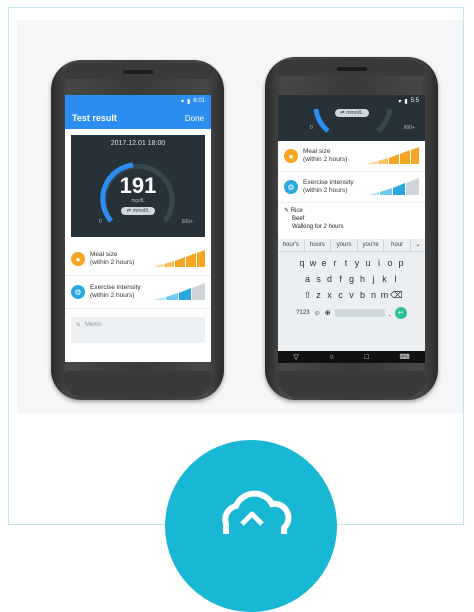 The height and width of the screenshot is (612, 474). I want to click on home-icon: ○, so click(332, 357).